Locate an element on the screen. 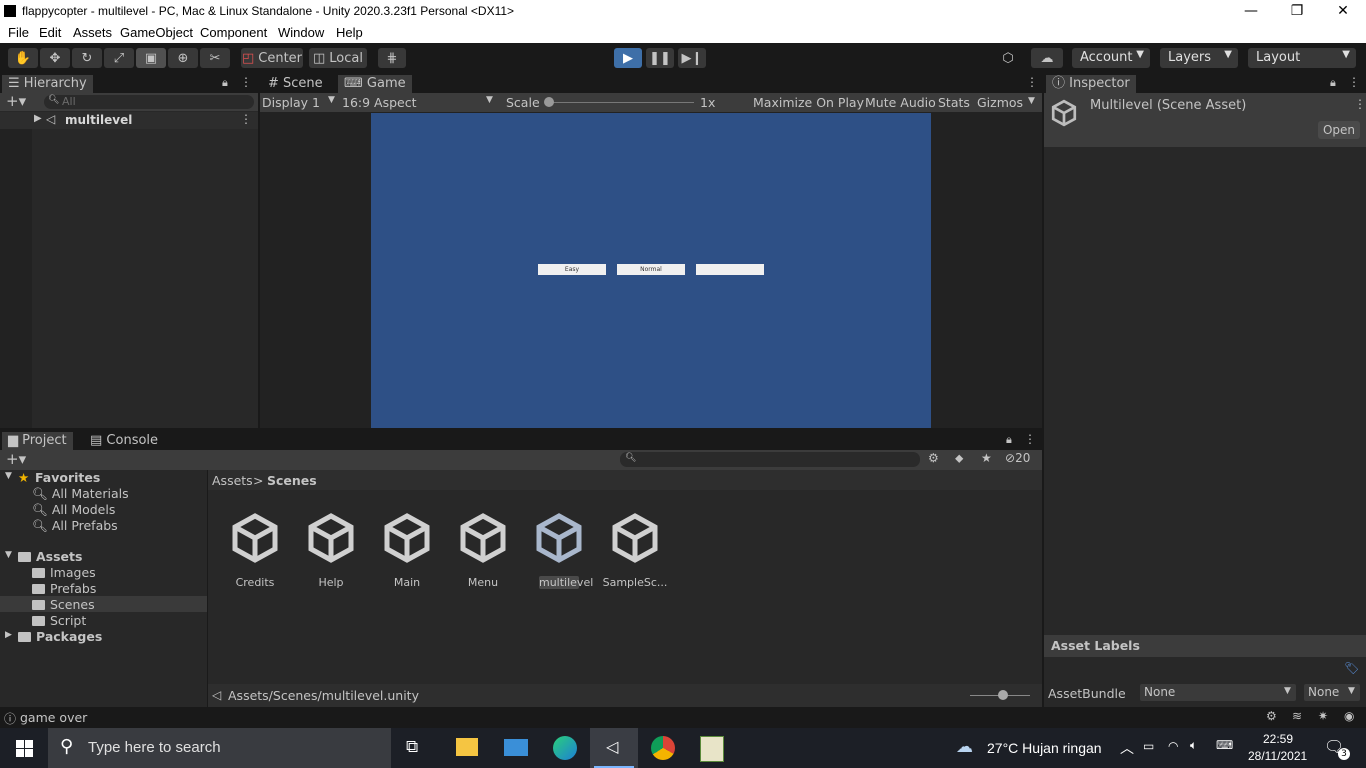 This screenshot has width=1366, height=768. volume-icon: 🔈︎ is located at coordinates (1193, 745).